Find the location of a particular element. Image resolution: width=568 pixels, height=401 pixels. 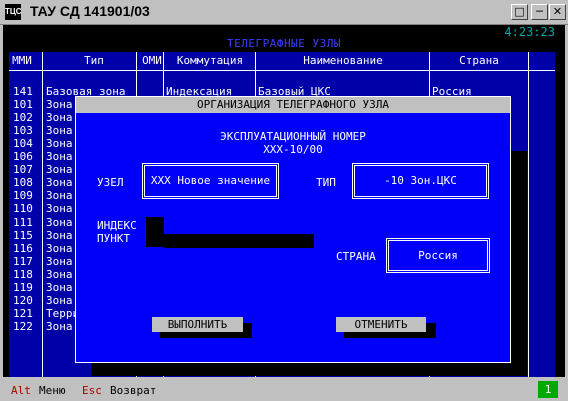

type-label: ТИП is located at coordinates (326, 182).